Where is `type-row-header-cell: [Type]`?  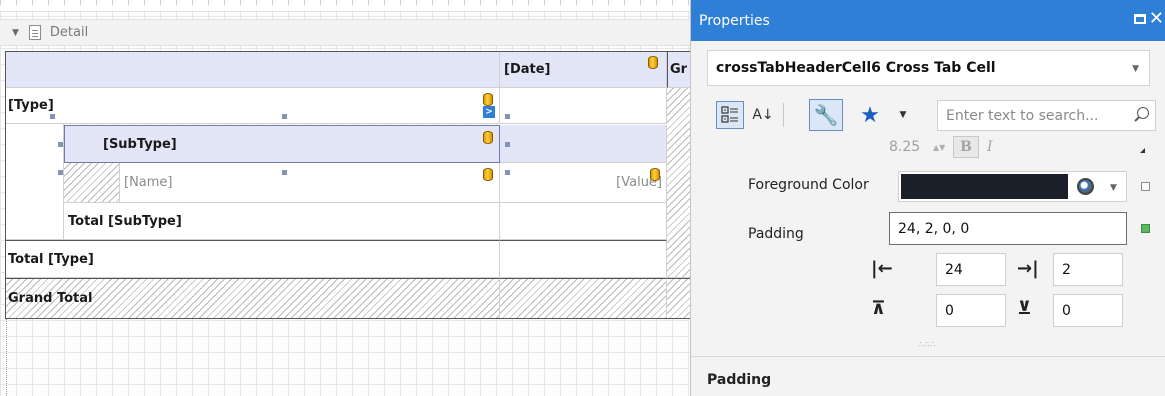 type-row-header-cell: [Type] is located at coordinates (253, 106).